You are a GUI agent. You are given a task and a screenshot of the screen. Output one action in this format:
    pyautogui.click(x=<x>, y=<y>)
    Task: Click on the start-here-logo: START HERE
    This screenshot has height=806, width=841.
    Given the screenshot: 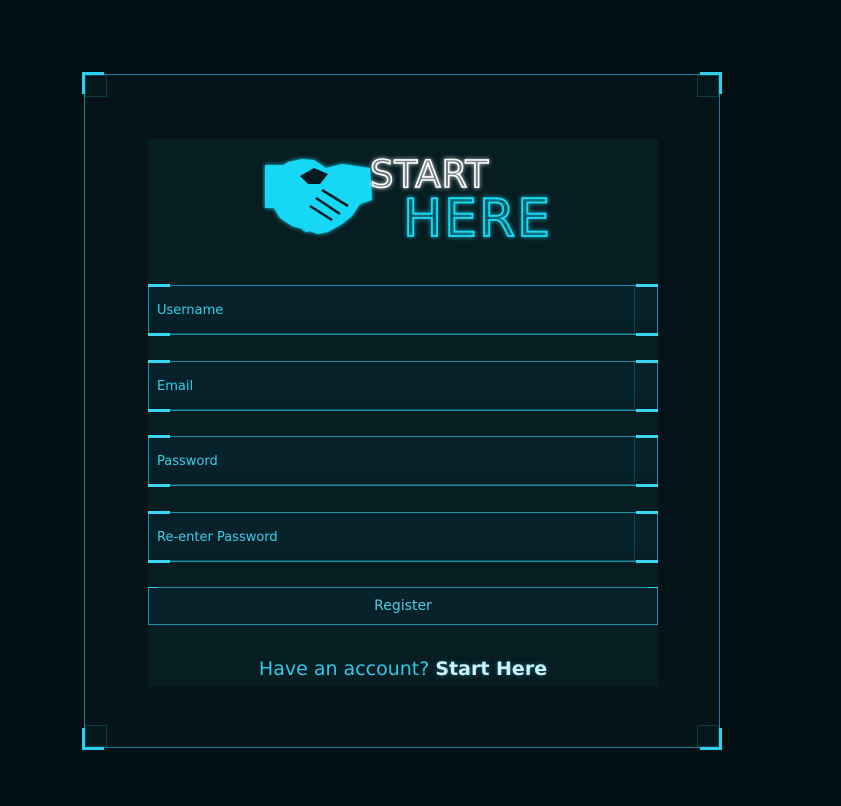 What is the action you would take?
    pyautogui.click(x=408, y=198)
    